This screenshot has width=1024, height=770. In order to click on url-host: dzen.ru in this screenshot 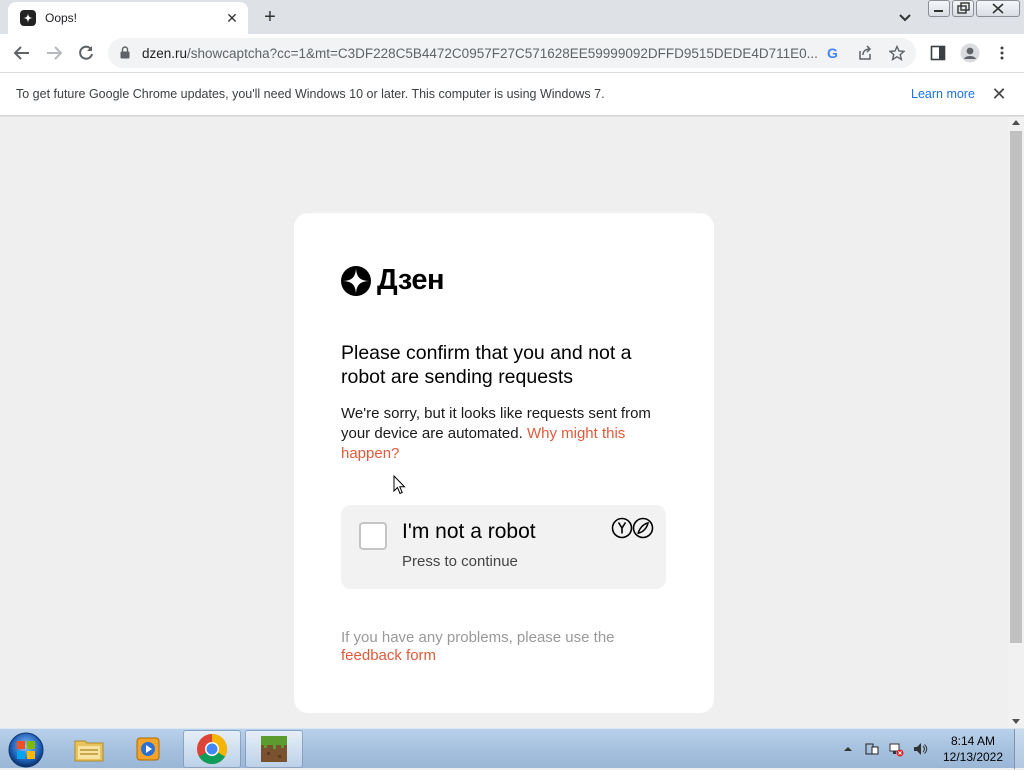, I will do `click(165, 53)`.